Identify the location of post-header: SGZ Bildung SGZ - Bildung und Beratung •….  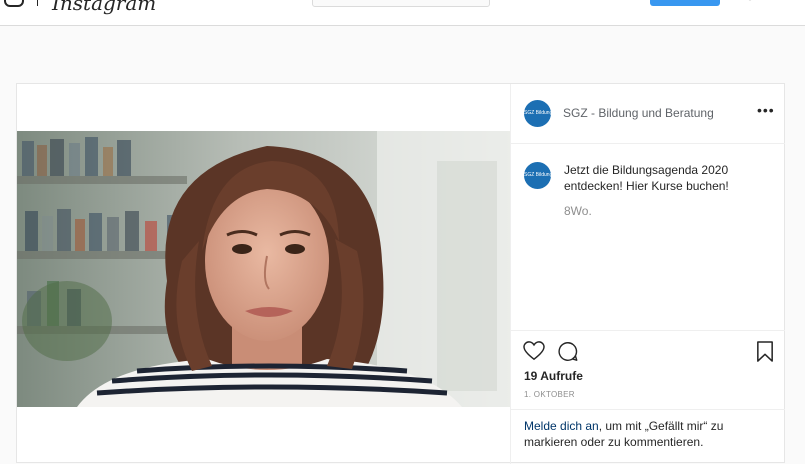
(648, 114).